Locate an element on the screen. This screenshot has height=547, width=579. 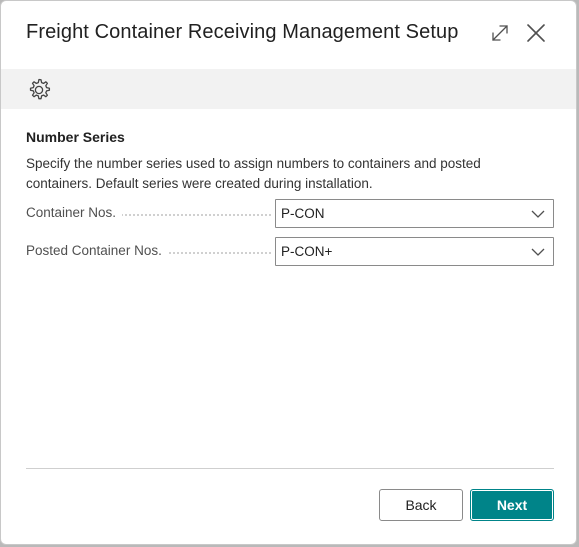
field-posted-container-nos: Posted Container Nos. P-CON+ is located at coordinates (290, 252).